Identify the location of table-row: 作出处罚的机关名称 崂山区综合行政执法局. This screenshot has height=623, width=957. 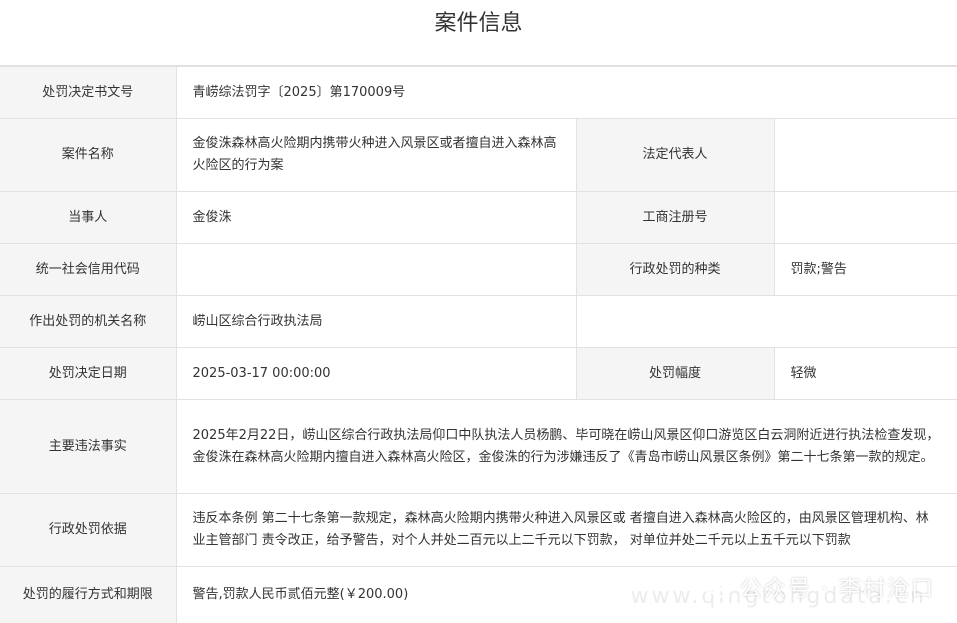
(478, 321).